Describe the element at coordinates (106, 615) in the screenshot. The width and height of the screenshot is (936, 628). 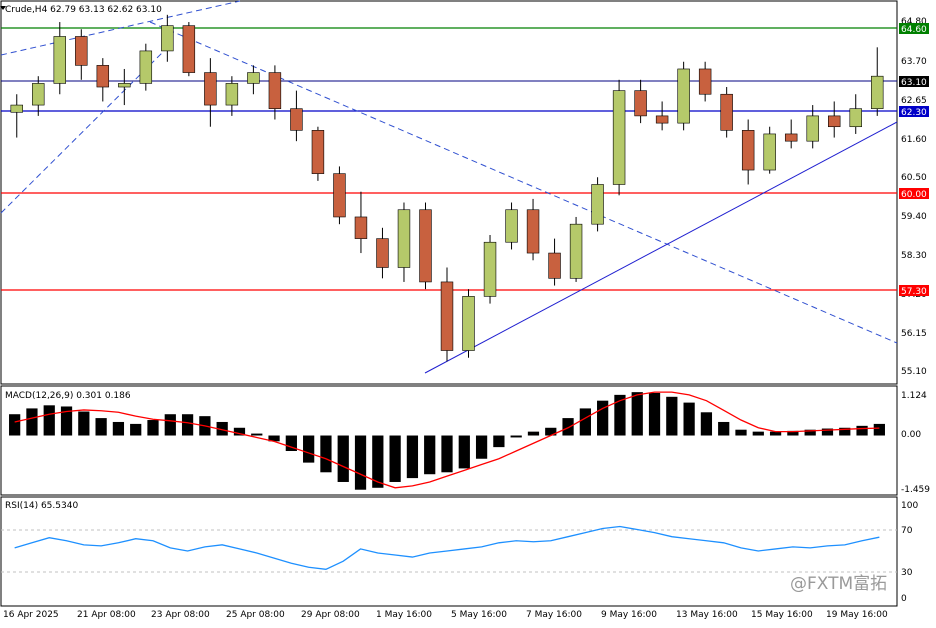
I see `time-label: 21 Apr 08:00` at that location.